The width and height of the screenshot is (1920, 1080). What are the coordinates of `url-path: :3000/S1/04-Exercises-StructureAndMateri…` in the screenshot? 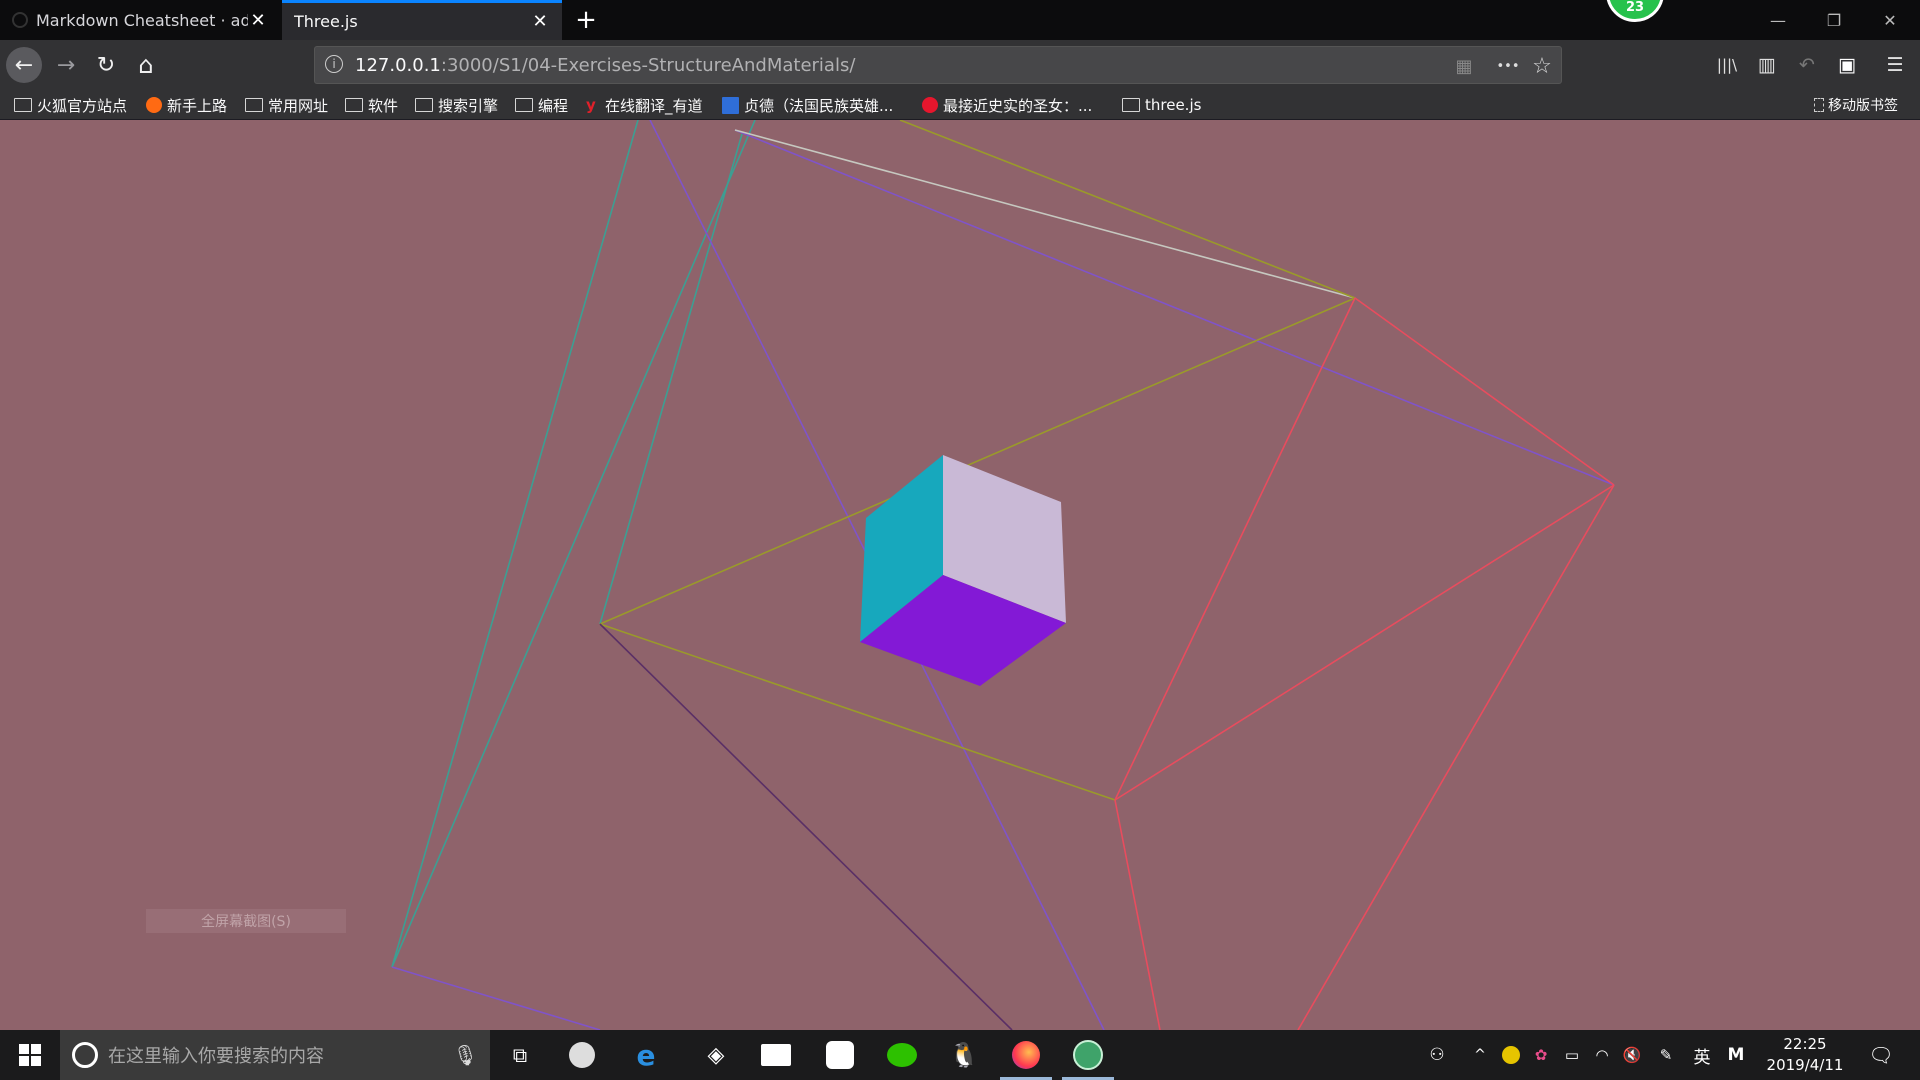 It's located at (648, 65).